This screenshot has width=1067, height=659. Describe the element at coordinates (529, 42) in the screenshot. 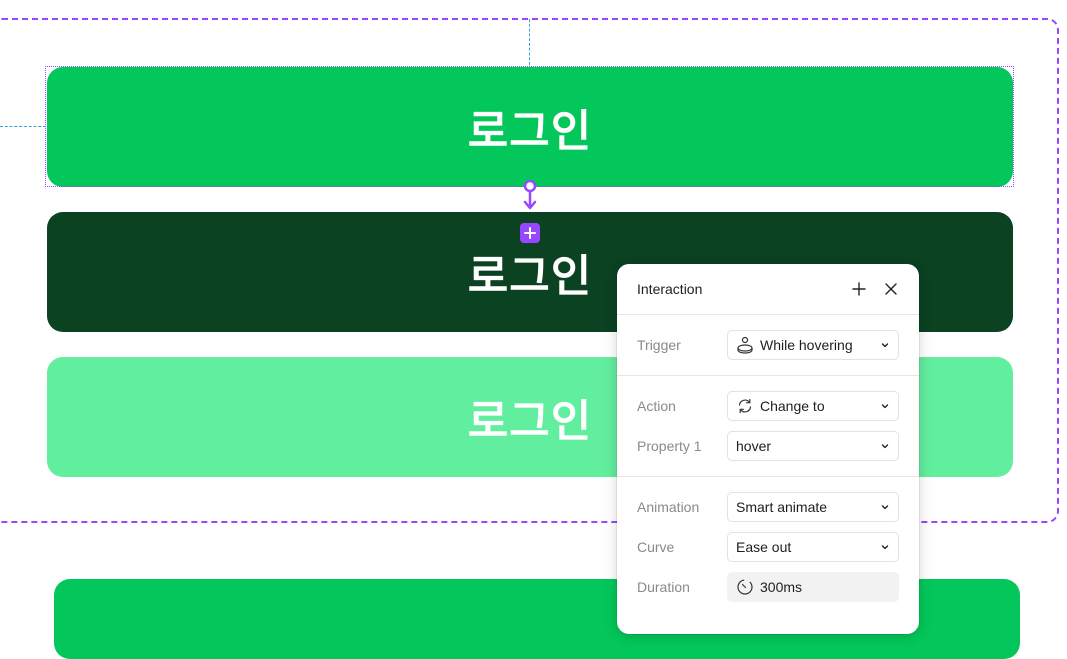

I see `spacing-guide-vertical` at that location.